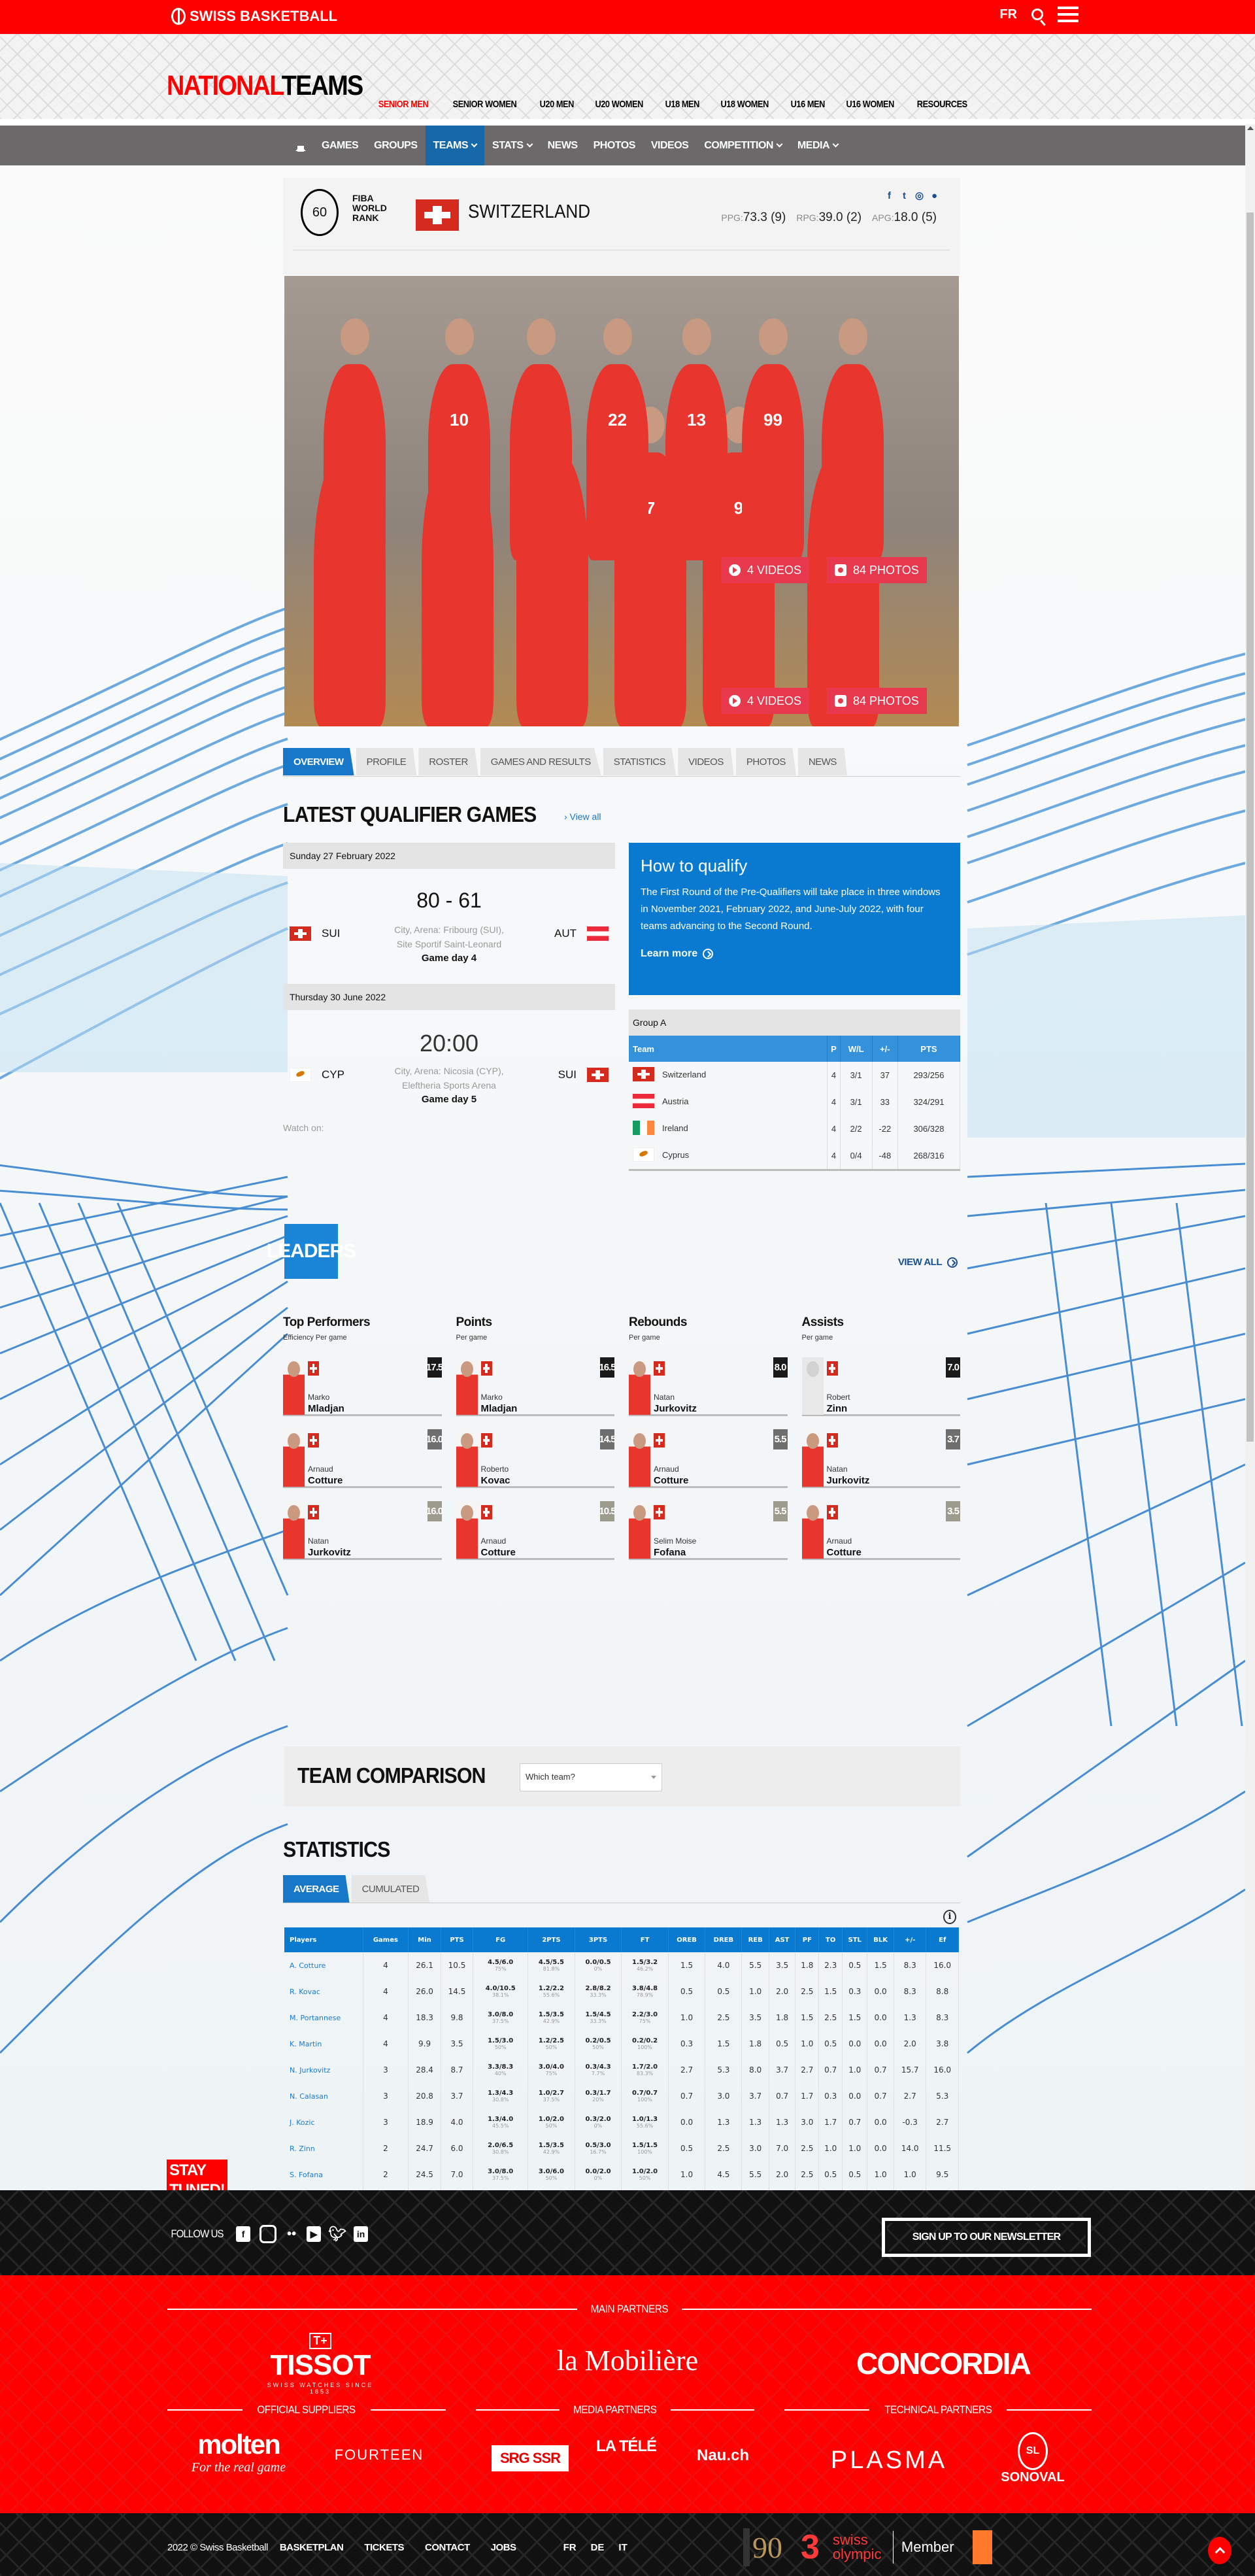 Image resolution: width=1255 pixels, height=2576 pixels. What do you see at coordinates (795, 1155) in the screenshot?
I see `group-row: Cyprus 4 0/4 -48 268/316` at bounding box center [795, 1155].